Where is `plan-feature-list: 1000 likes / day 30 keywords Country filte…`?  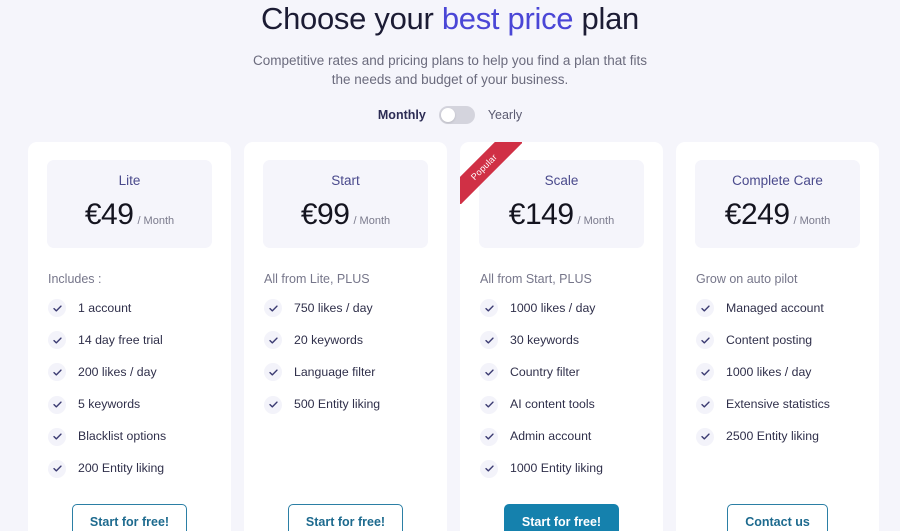
plan-feature-list: 1000 likes / day 30 keywords Country filte… is located at coordinates (561, 388).